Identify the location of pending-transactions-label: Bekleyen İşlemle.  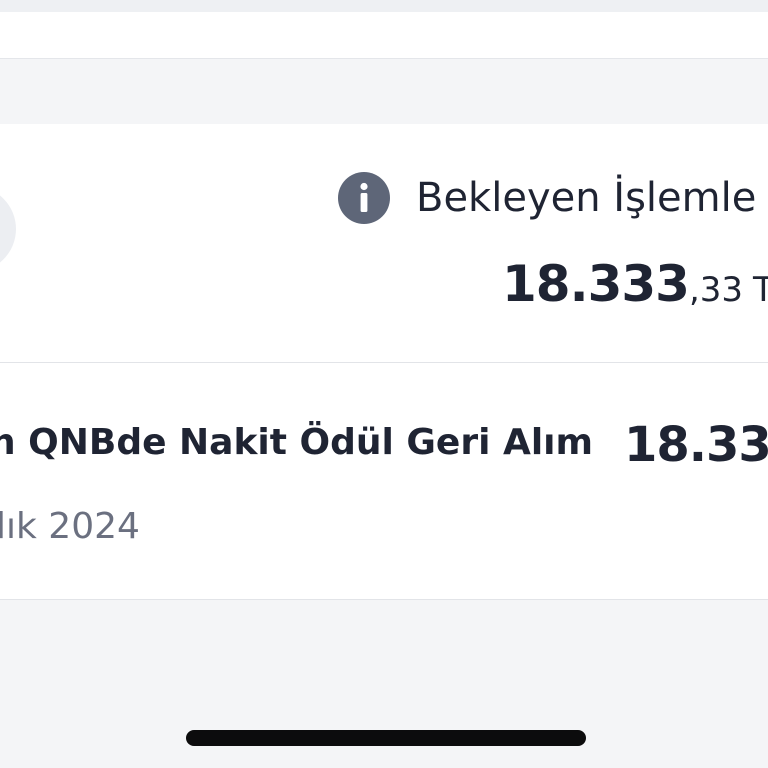
(586, 198).